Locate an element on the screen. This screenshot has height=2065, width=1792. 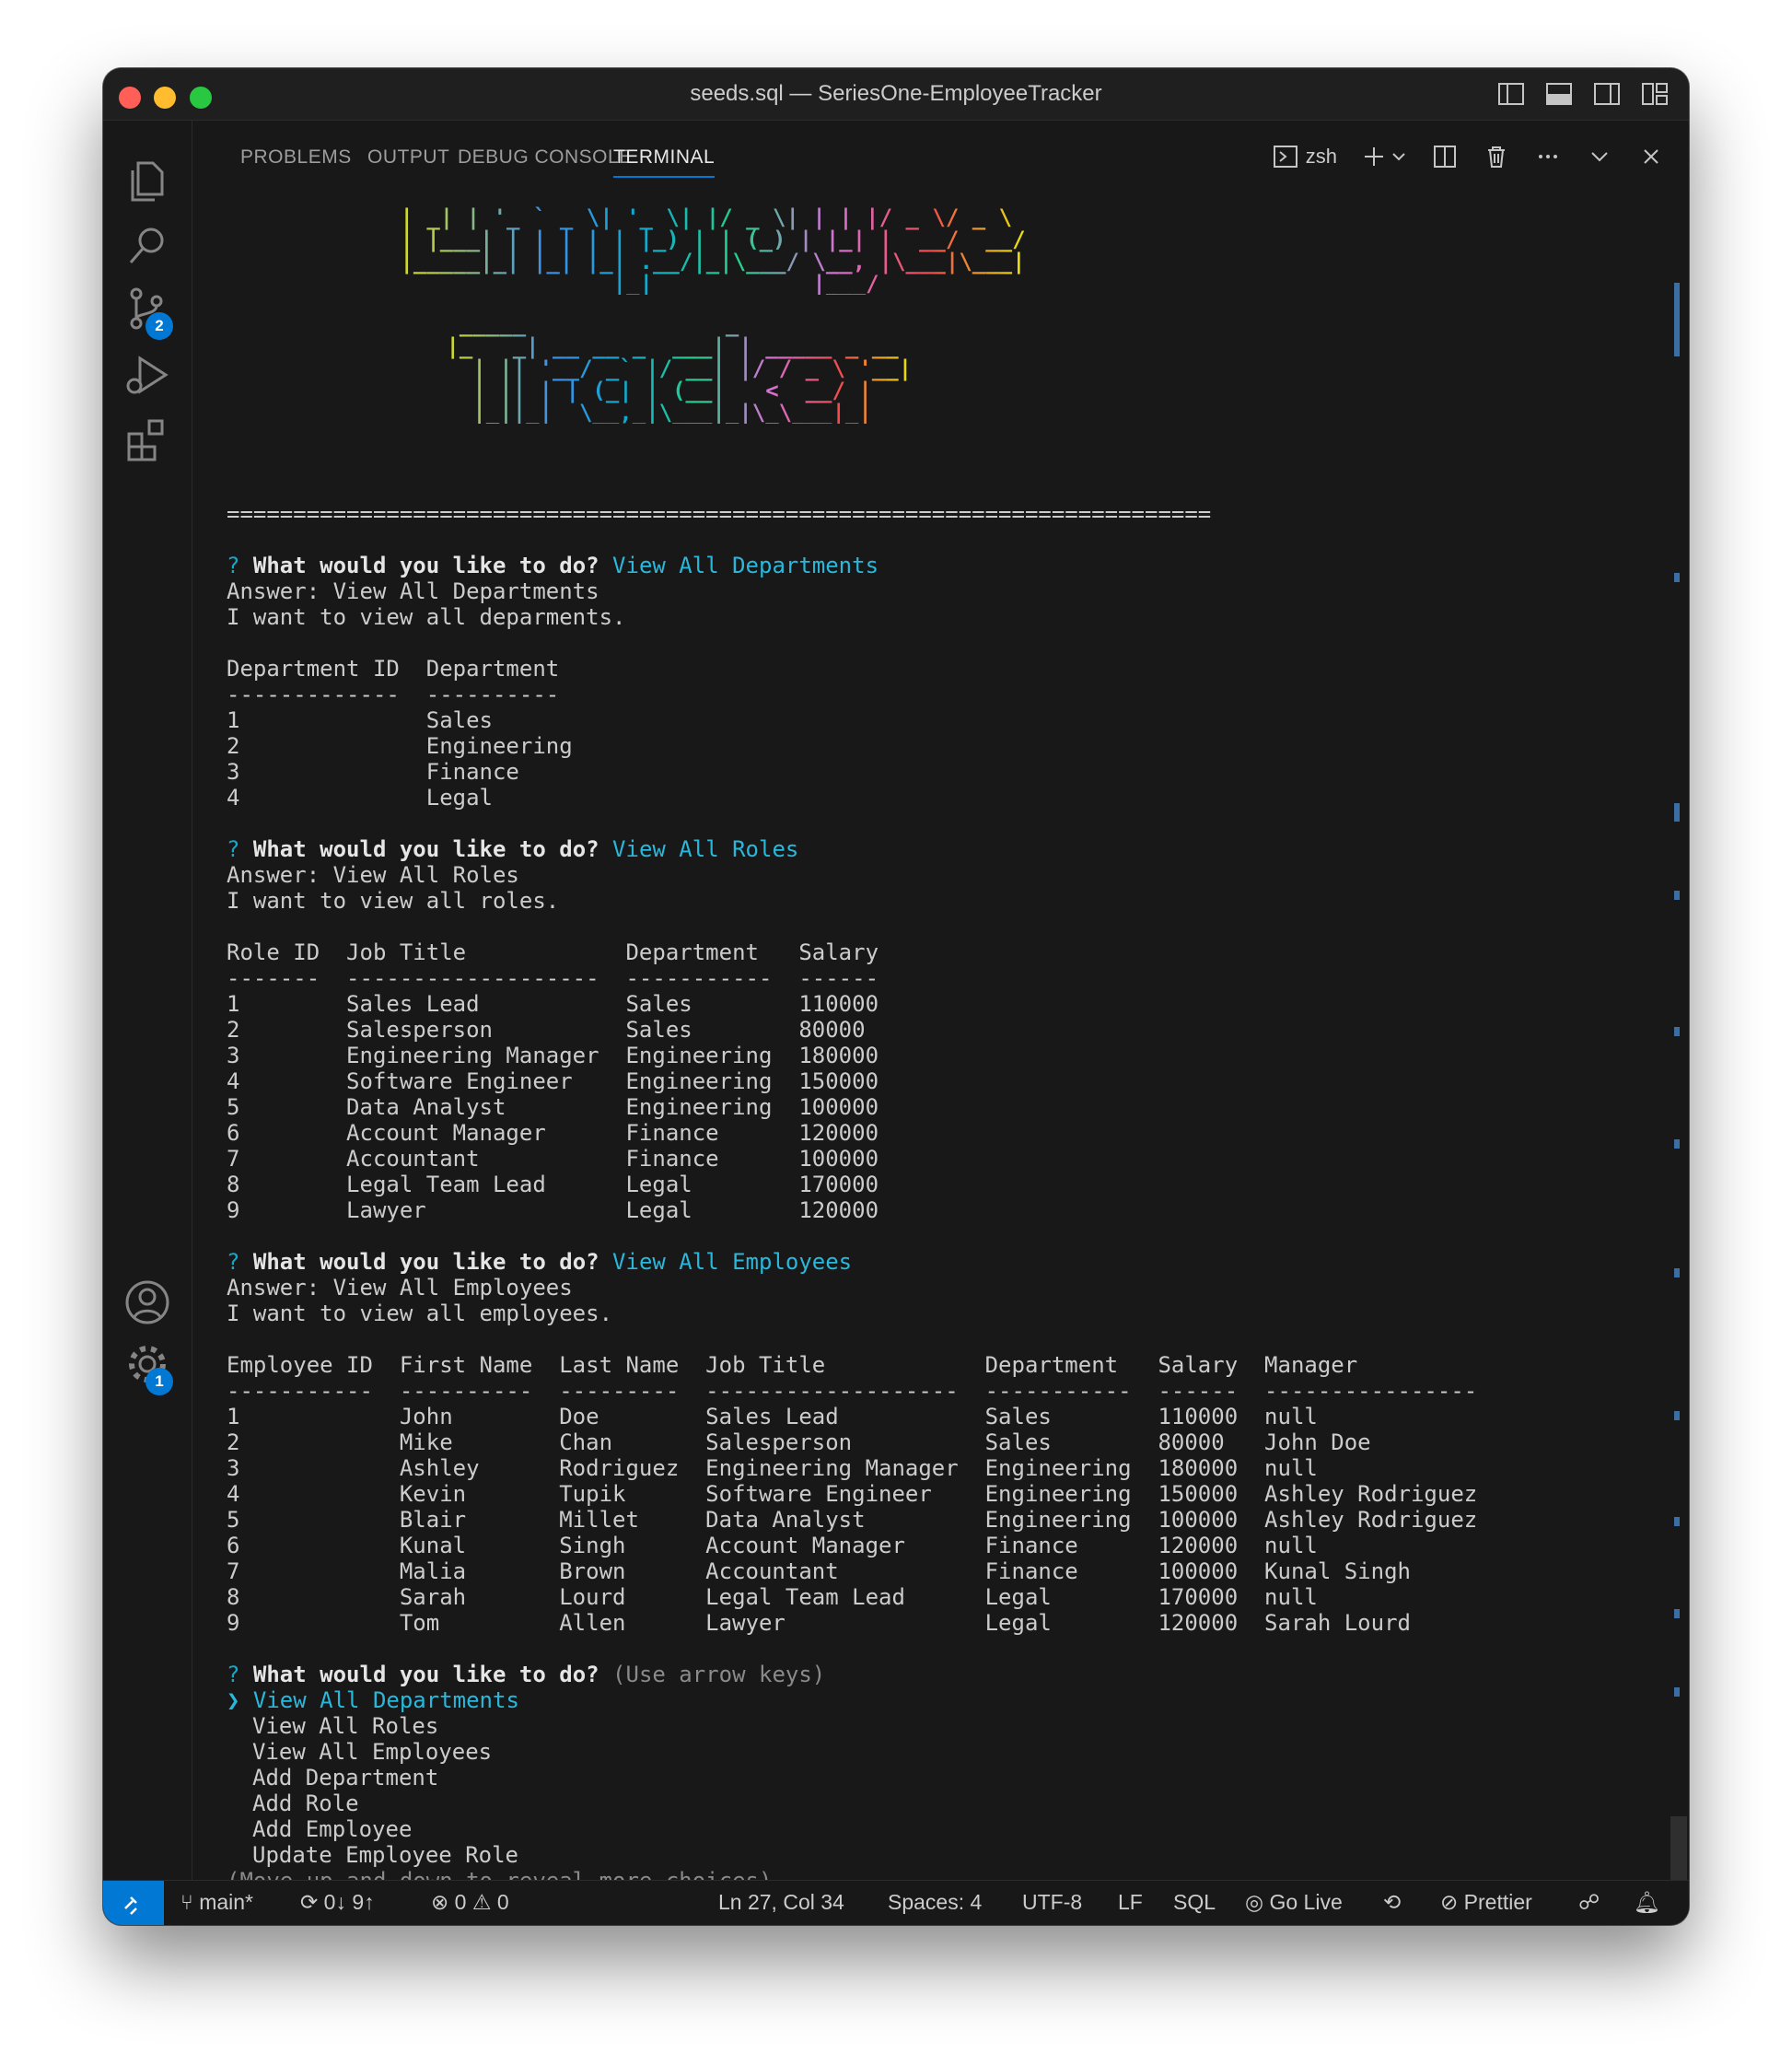
answer-line: Answer: View All Employees is located at coordinates (400, 1288).